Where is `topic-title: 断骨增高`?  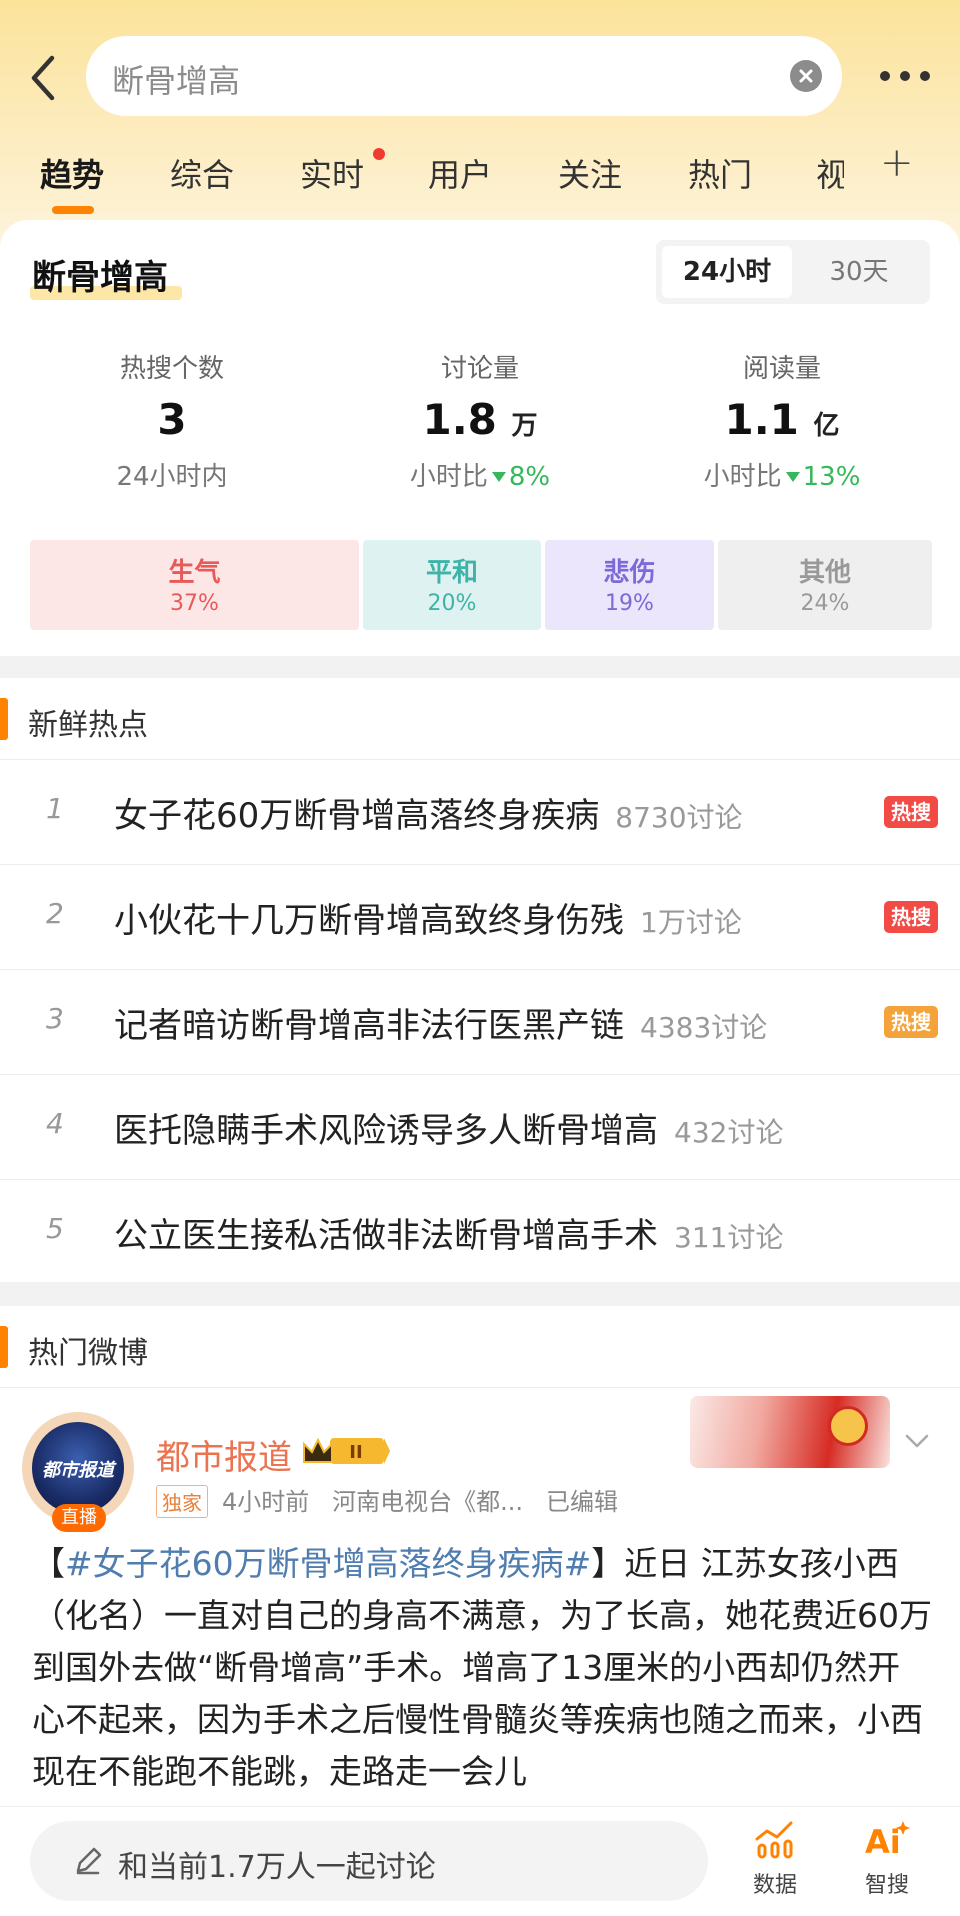 topic-title: 断骨增高 is located at coordinates (100, 278).